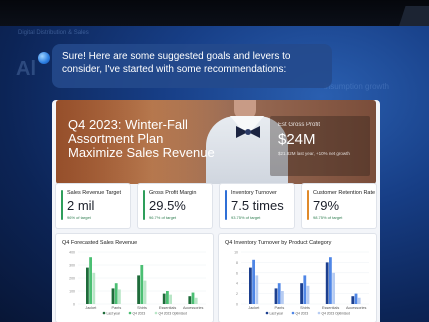  I want to click on kpi-subtext: 96.7% of target, so click(163, 217).